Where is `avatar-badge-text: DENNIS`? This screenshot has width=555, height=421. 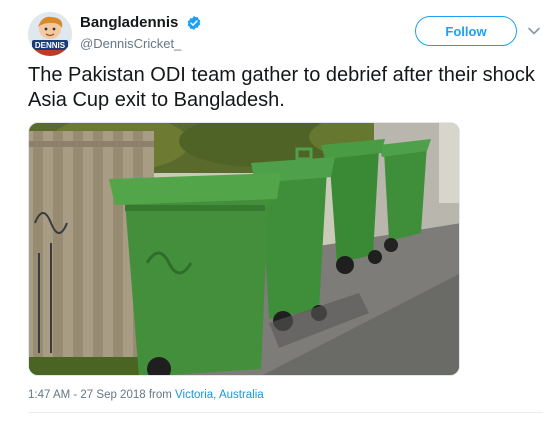
avatar-badge-text: DENNIS is located at coordinates (50, 45).